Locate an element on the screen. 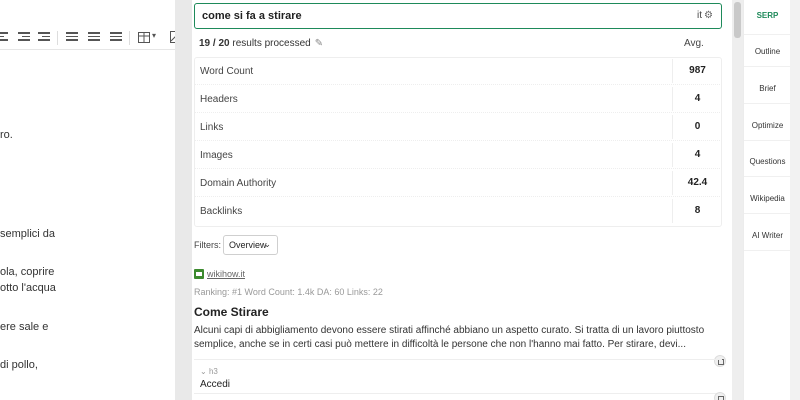 The height and width of the screenshot is (400, 800). scrollbar is located at coordinates (737, 200).